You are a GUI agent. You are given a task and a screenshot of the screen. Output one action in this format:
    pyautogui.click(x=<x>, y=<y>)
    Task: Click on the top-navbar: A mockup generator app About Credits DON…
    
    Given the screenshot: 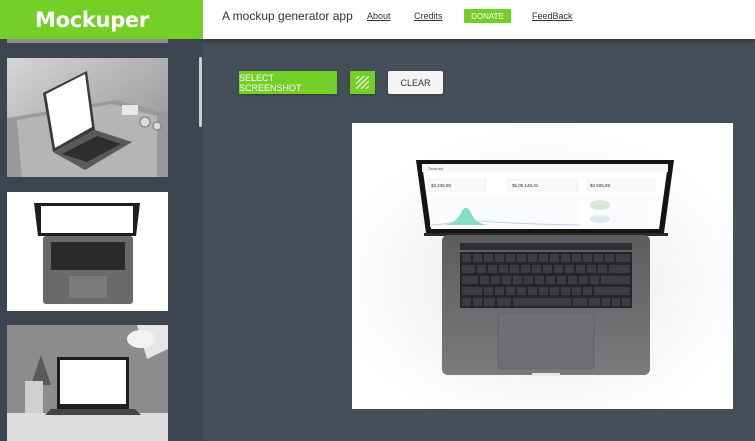 What is the action you would take?
    pyautogui.click(x=479, y=19)
    